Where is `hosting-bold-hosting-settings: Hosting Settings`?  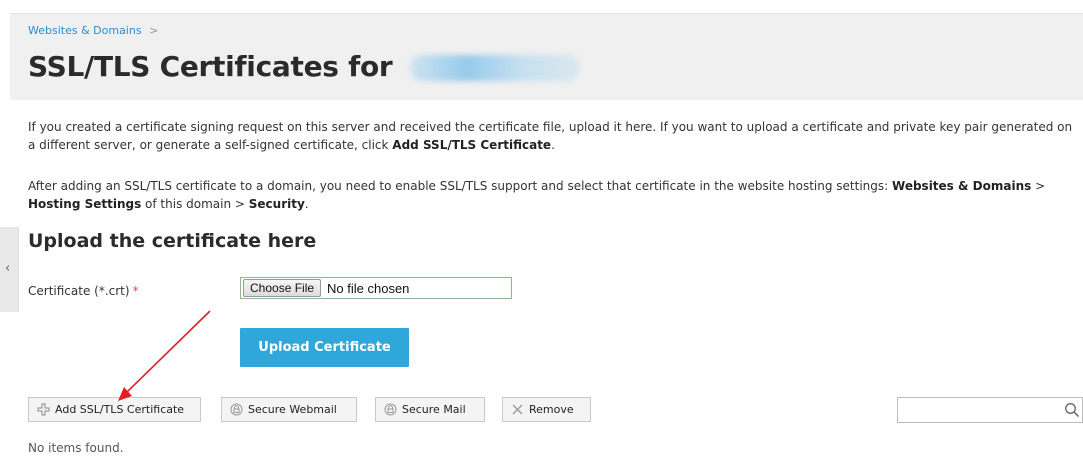
hosting-bold-hosting-settings: Hosting Settings is located at coordinates (85, 204).